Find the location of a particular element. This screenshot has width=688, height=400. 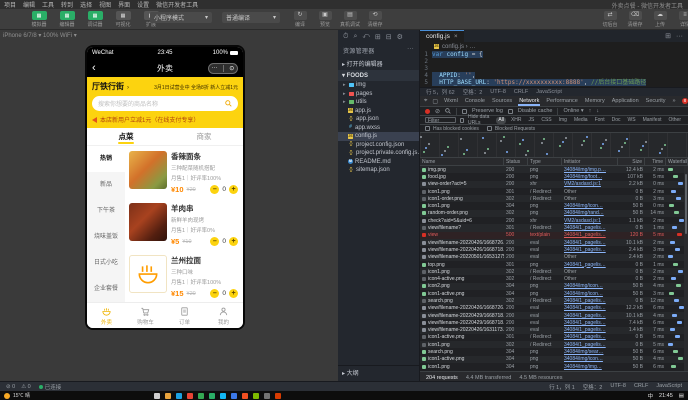

filter-pill-Font: Font is located at coordinates (600, 120).